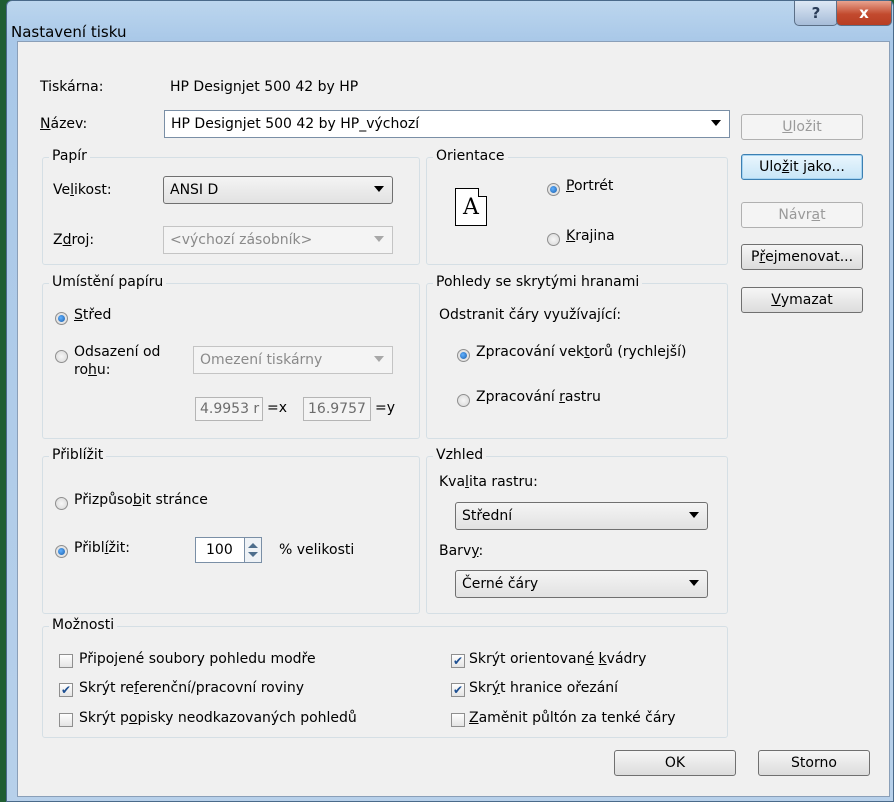  What do you see at coordinates (83, 625) in the screenshot?
I see `options-group-title: Možnosti` at bounding box center [83, 625].